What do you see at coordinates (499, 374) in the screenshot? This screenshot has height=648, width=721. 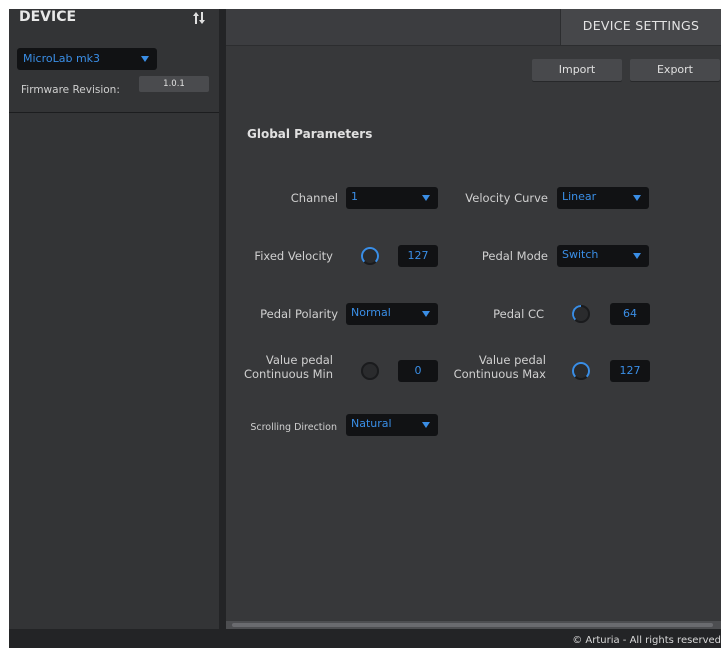 I see `value-pedal-max-label-line2: Continuous Max` at bounding box center [499, 374].